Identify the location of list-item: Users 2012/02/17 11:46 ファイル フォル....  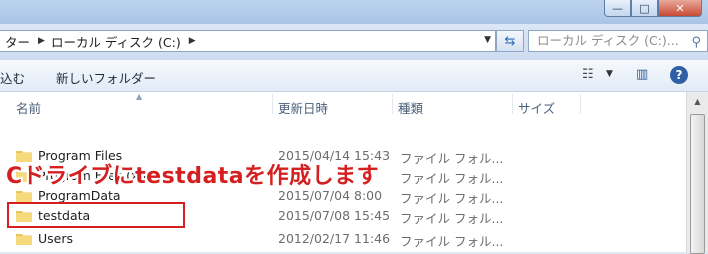
(343, 239).